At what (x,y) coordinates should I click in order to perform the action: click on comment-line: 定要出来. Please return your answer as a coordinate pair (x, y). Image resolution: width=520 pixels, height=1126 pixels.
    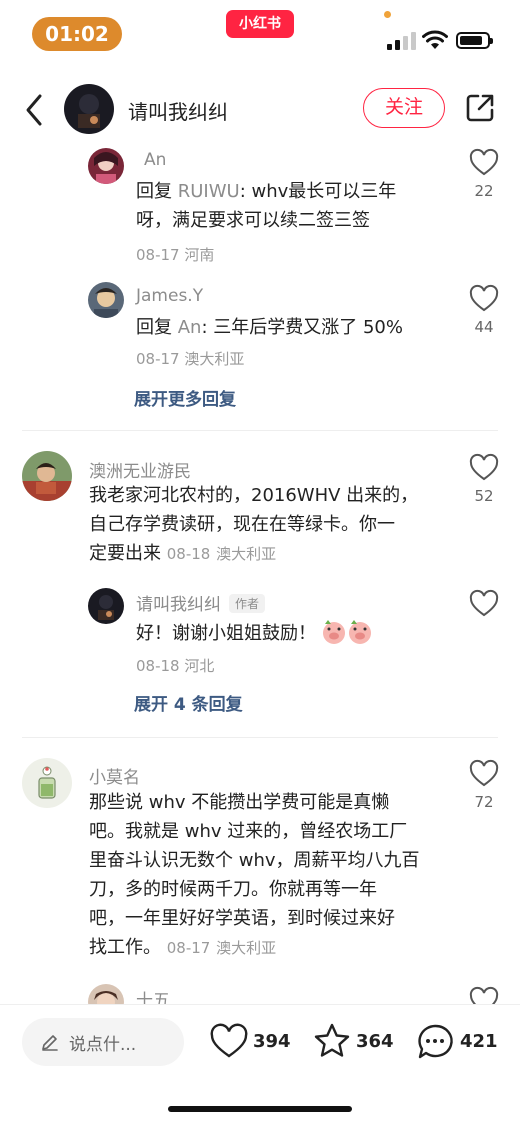
    Looking at the image, I should click on (125, 553).